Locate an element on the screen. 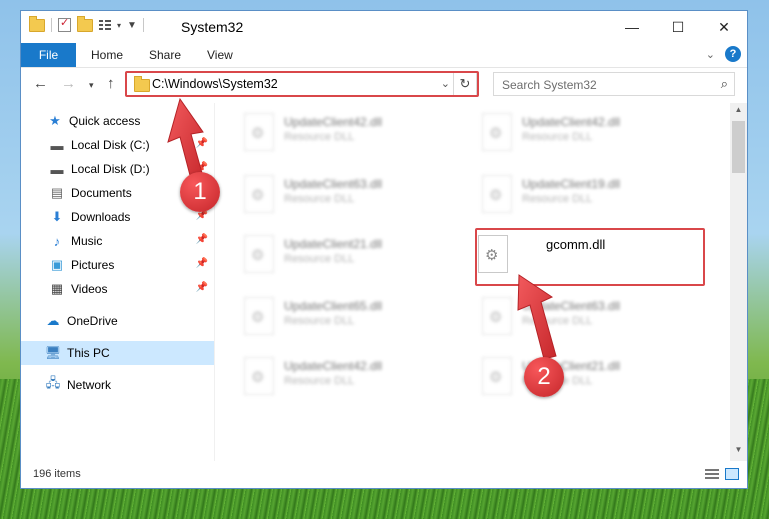 The width and height of the screenshot is (769, 519). new-folder-icon is located at coordinates (85, 23).